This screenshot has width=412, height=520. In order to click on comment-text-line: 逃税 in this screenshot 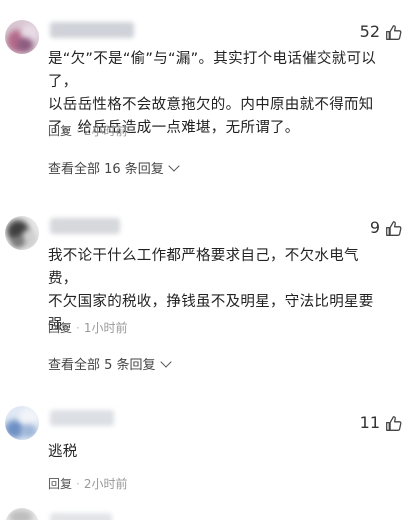, I will do `click(63, 452)`.